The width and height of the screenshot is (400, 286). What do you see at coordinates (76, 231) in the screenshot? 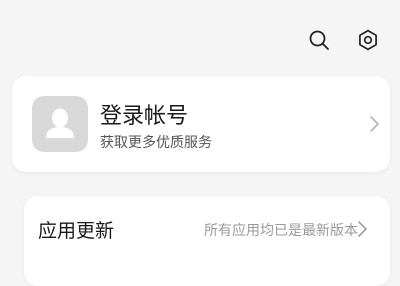
I see `app-update-label: 应用更新` at bounding box center [76, 231].